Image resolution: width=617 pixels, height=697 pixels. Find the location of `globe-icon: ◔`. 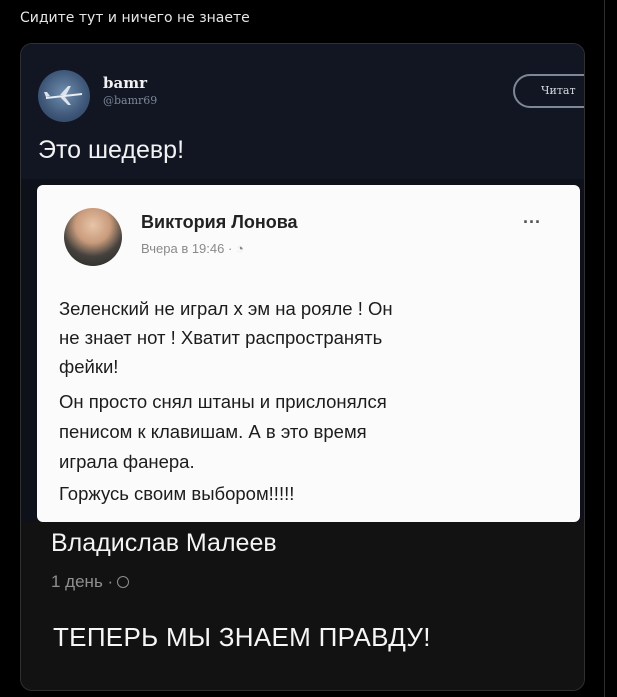

globe-icon: ◔ is located at coordinates (239, 248).